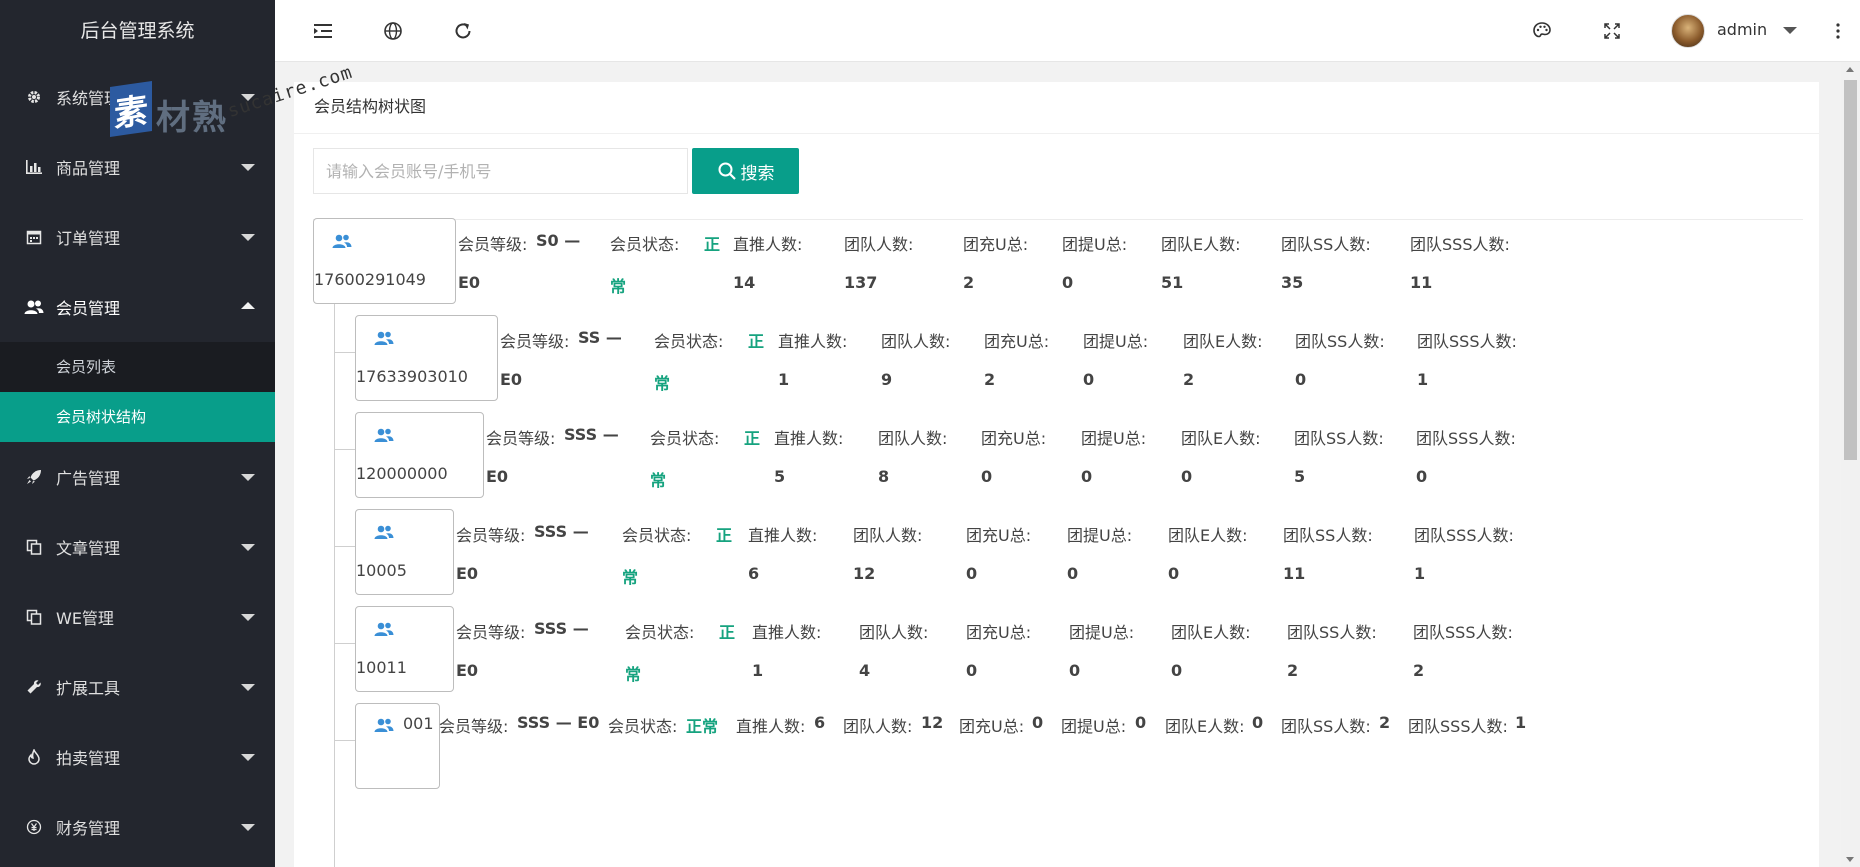 This screenshot has width=1860, height=867. What do you see at coordinates (463, 31) in the screenshot?
I see `refresh-icon` at bounding box center [463, 31].